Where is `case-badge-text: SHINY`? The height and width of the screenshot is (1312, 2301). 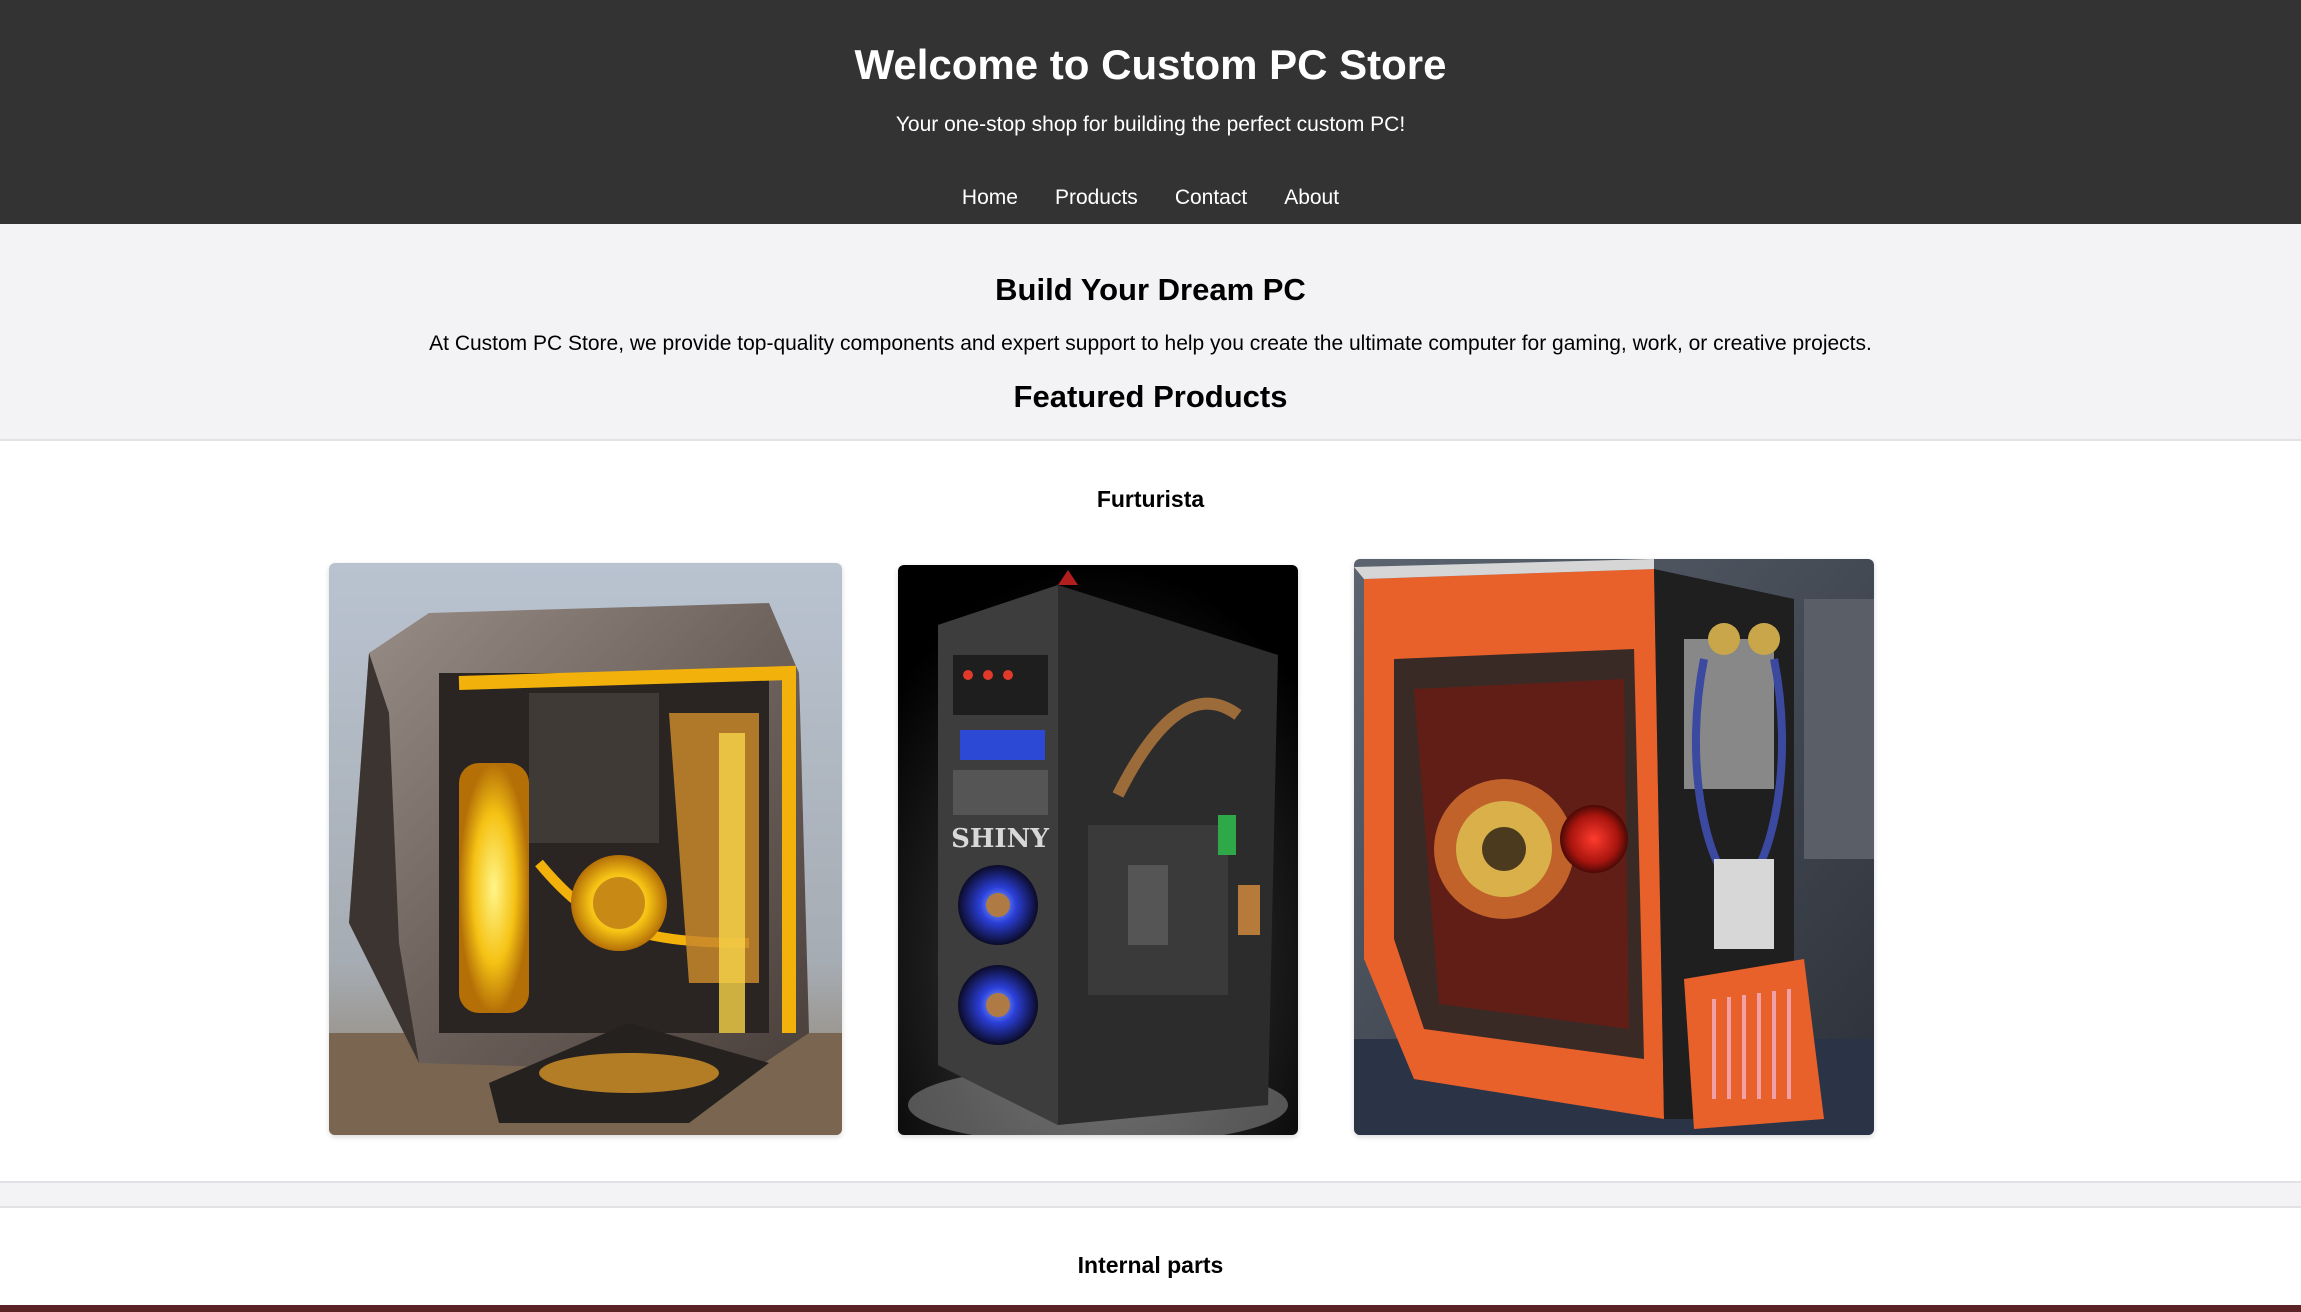 case-badge-text: SHINY is located at coordinates (1000, 839).